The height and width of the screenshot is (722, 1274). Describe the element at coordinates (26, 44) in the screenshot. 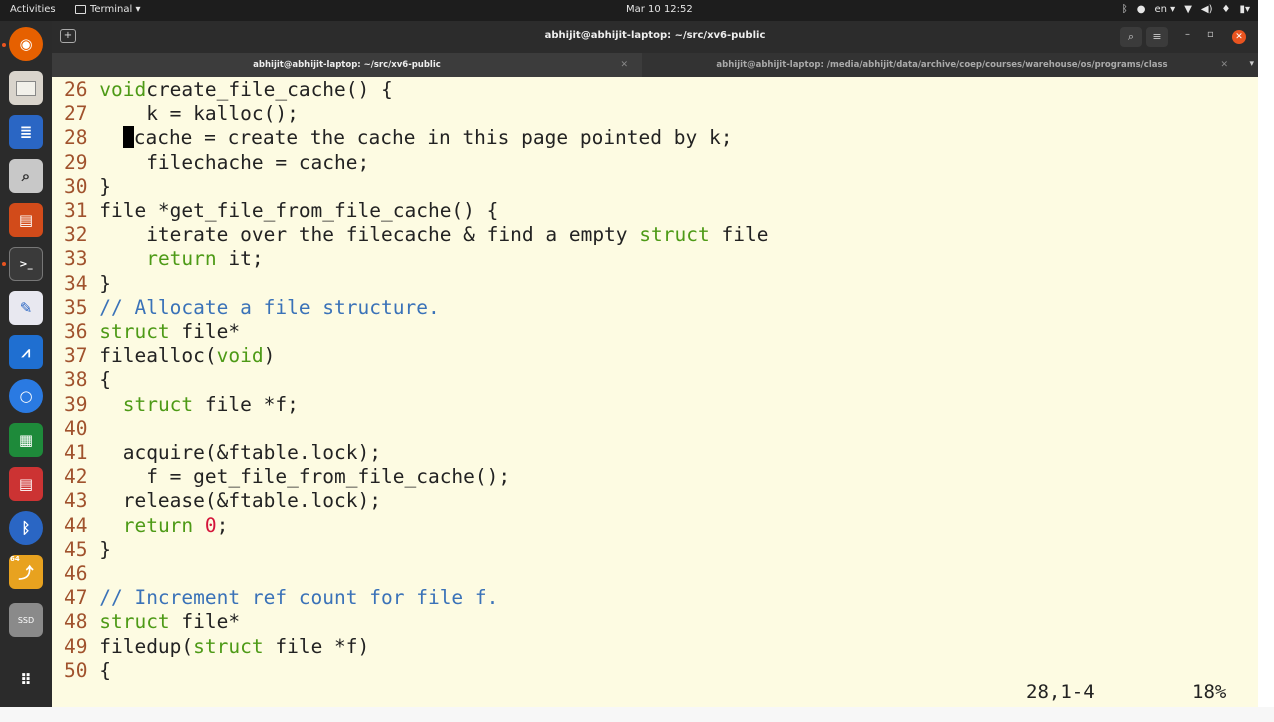

I see `firefox-icon: ◉` at that location.